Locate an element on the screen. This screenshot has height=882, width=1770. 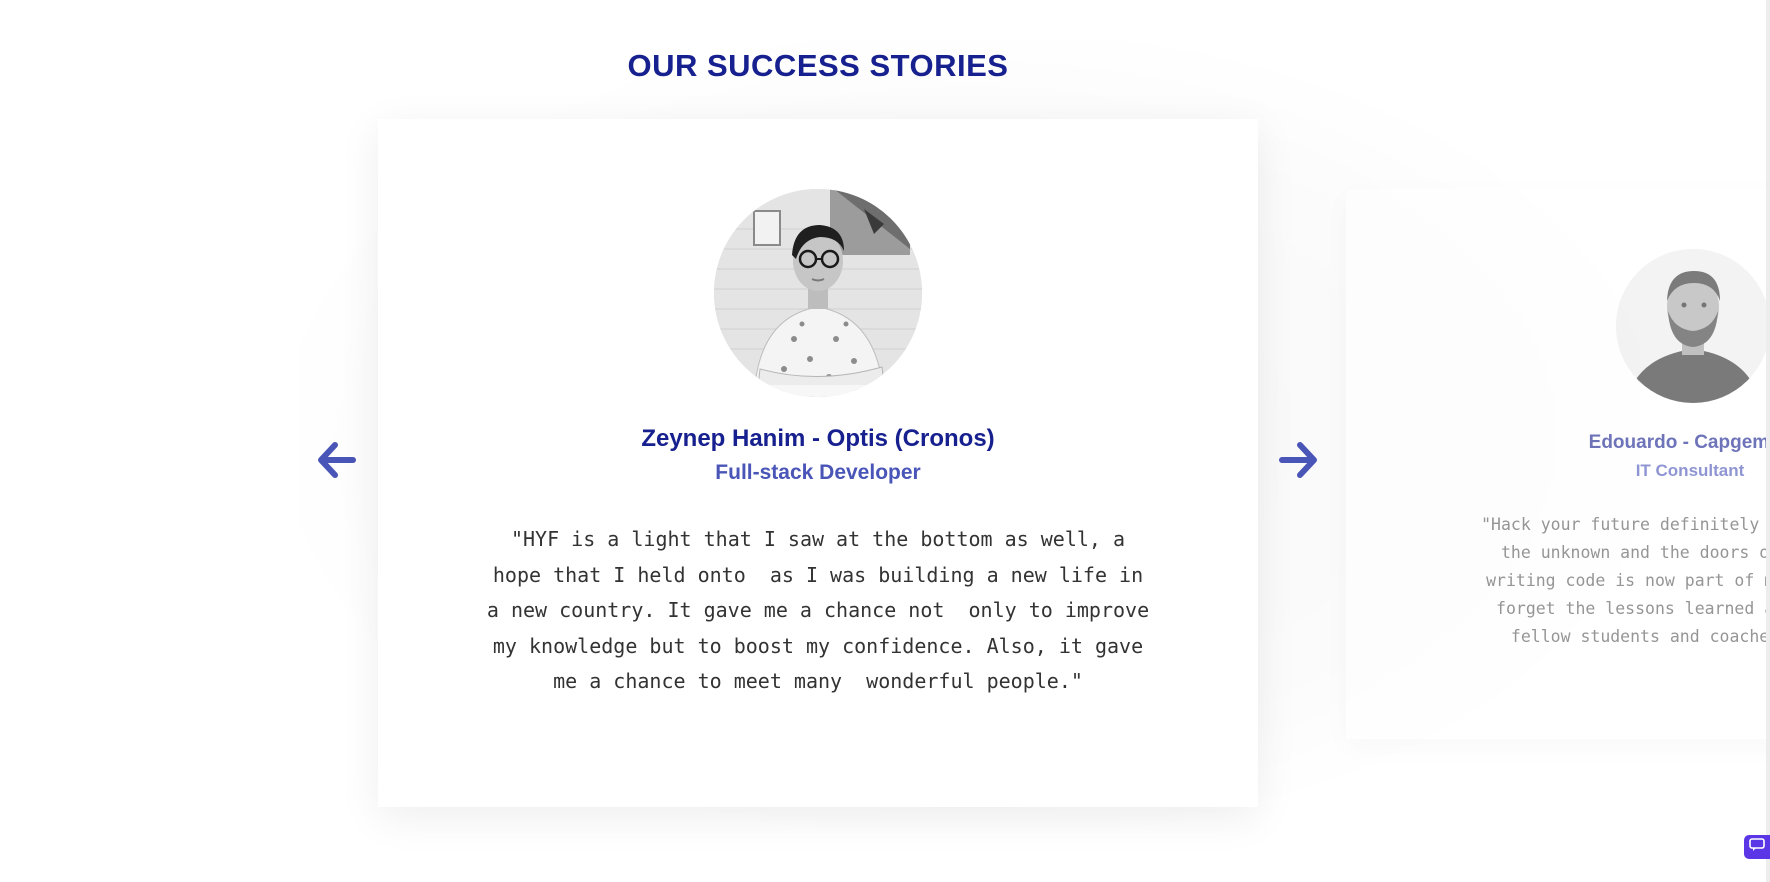
story-name: Zeynep Hanim - Optis (Cronos) is located at coordinates (818, 438).